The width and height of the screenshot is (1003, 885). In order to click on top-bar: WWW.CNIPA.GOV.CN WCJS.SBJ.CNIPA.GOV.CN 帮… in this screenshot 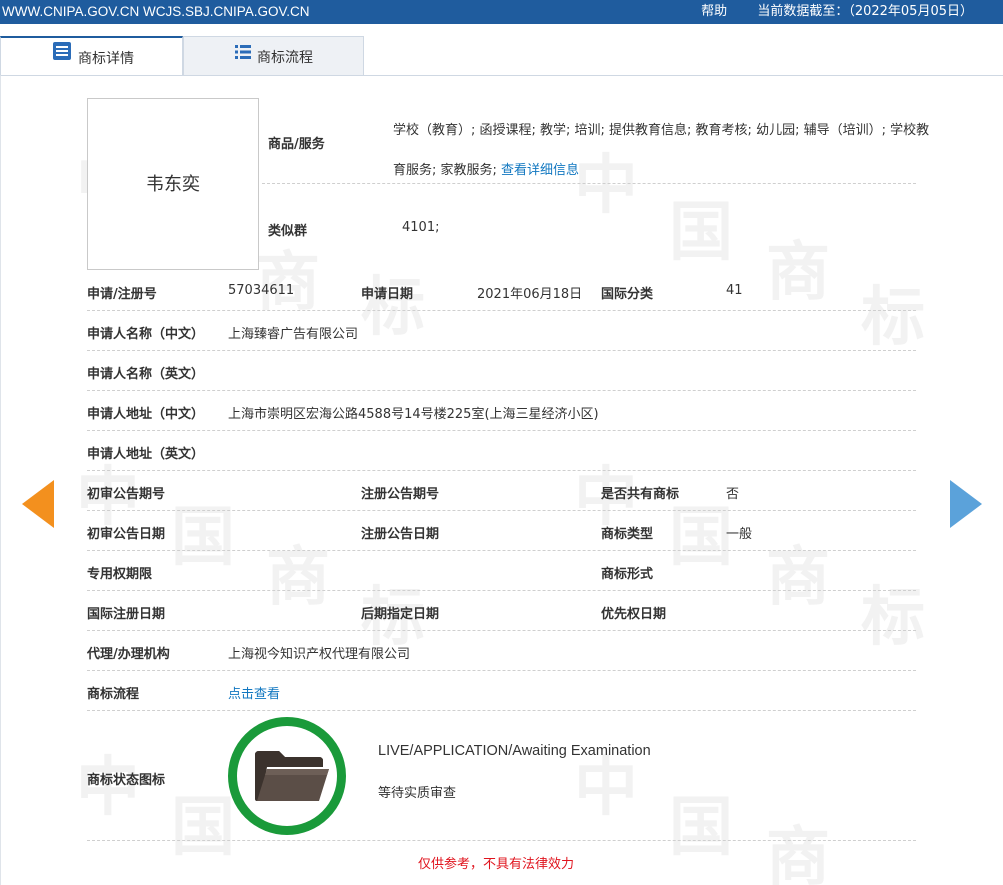, I will do `click(501, 12)`.